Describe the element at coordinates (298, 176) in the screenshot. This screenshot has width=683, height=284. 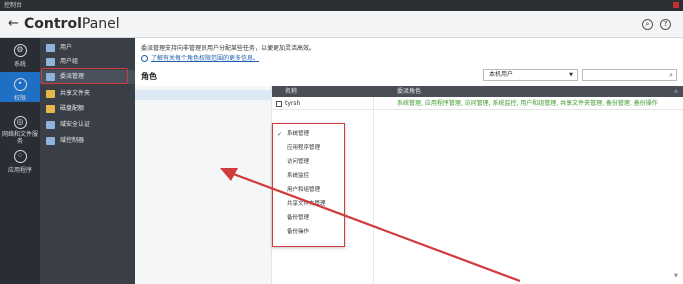
I see `dropdown-item-label: 系统监控` at that location.